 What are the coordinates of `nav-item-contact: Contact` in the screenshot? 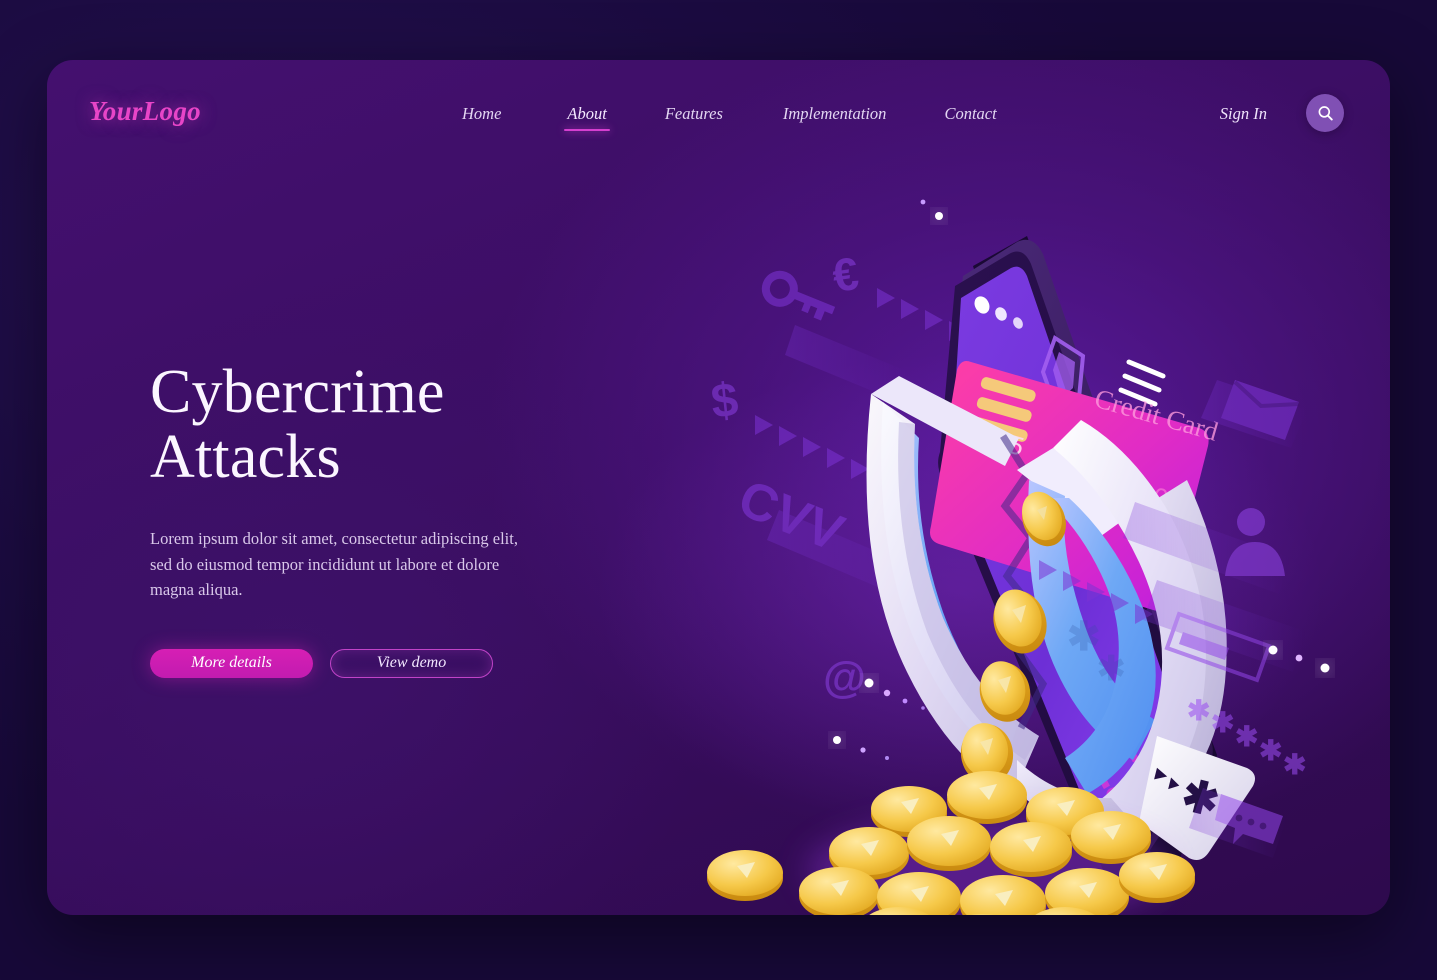 It's located at (970, 117).